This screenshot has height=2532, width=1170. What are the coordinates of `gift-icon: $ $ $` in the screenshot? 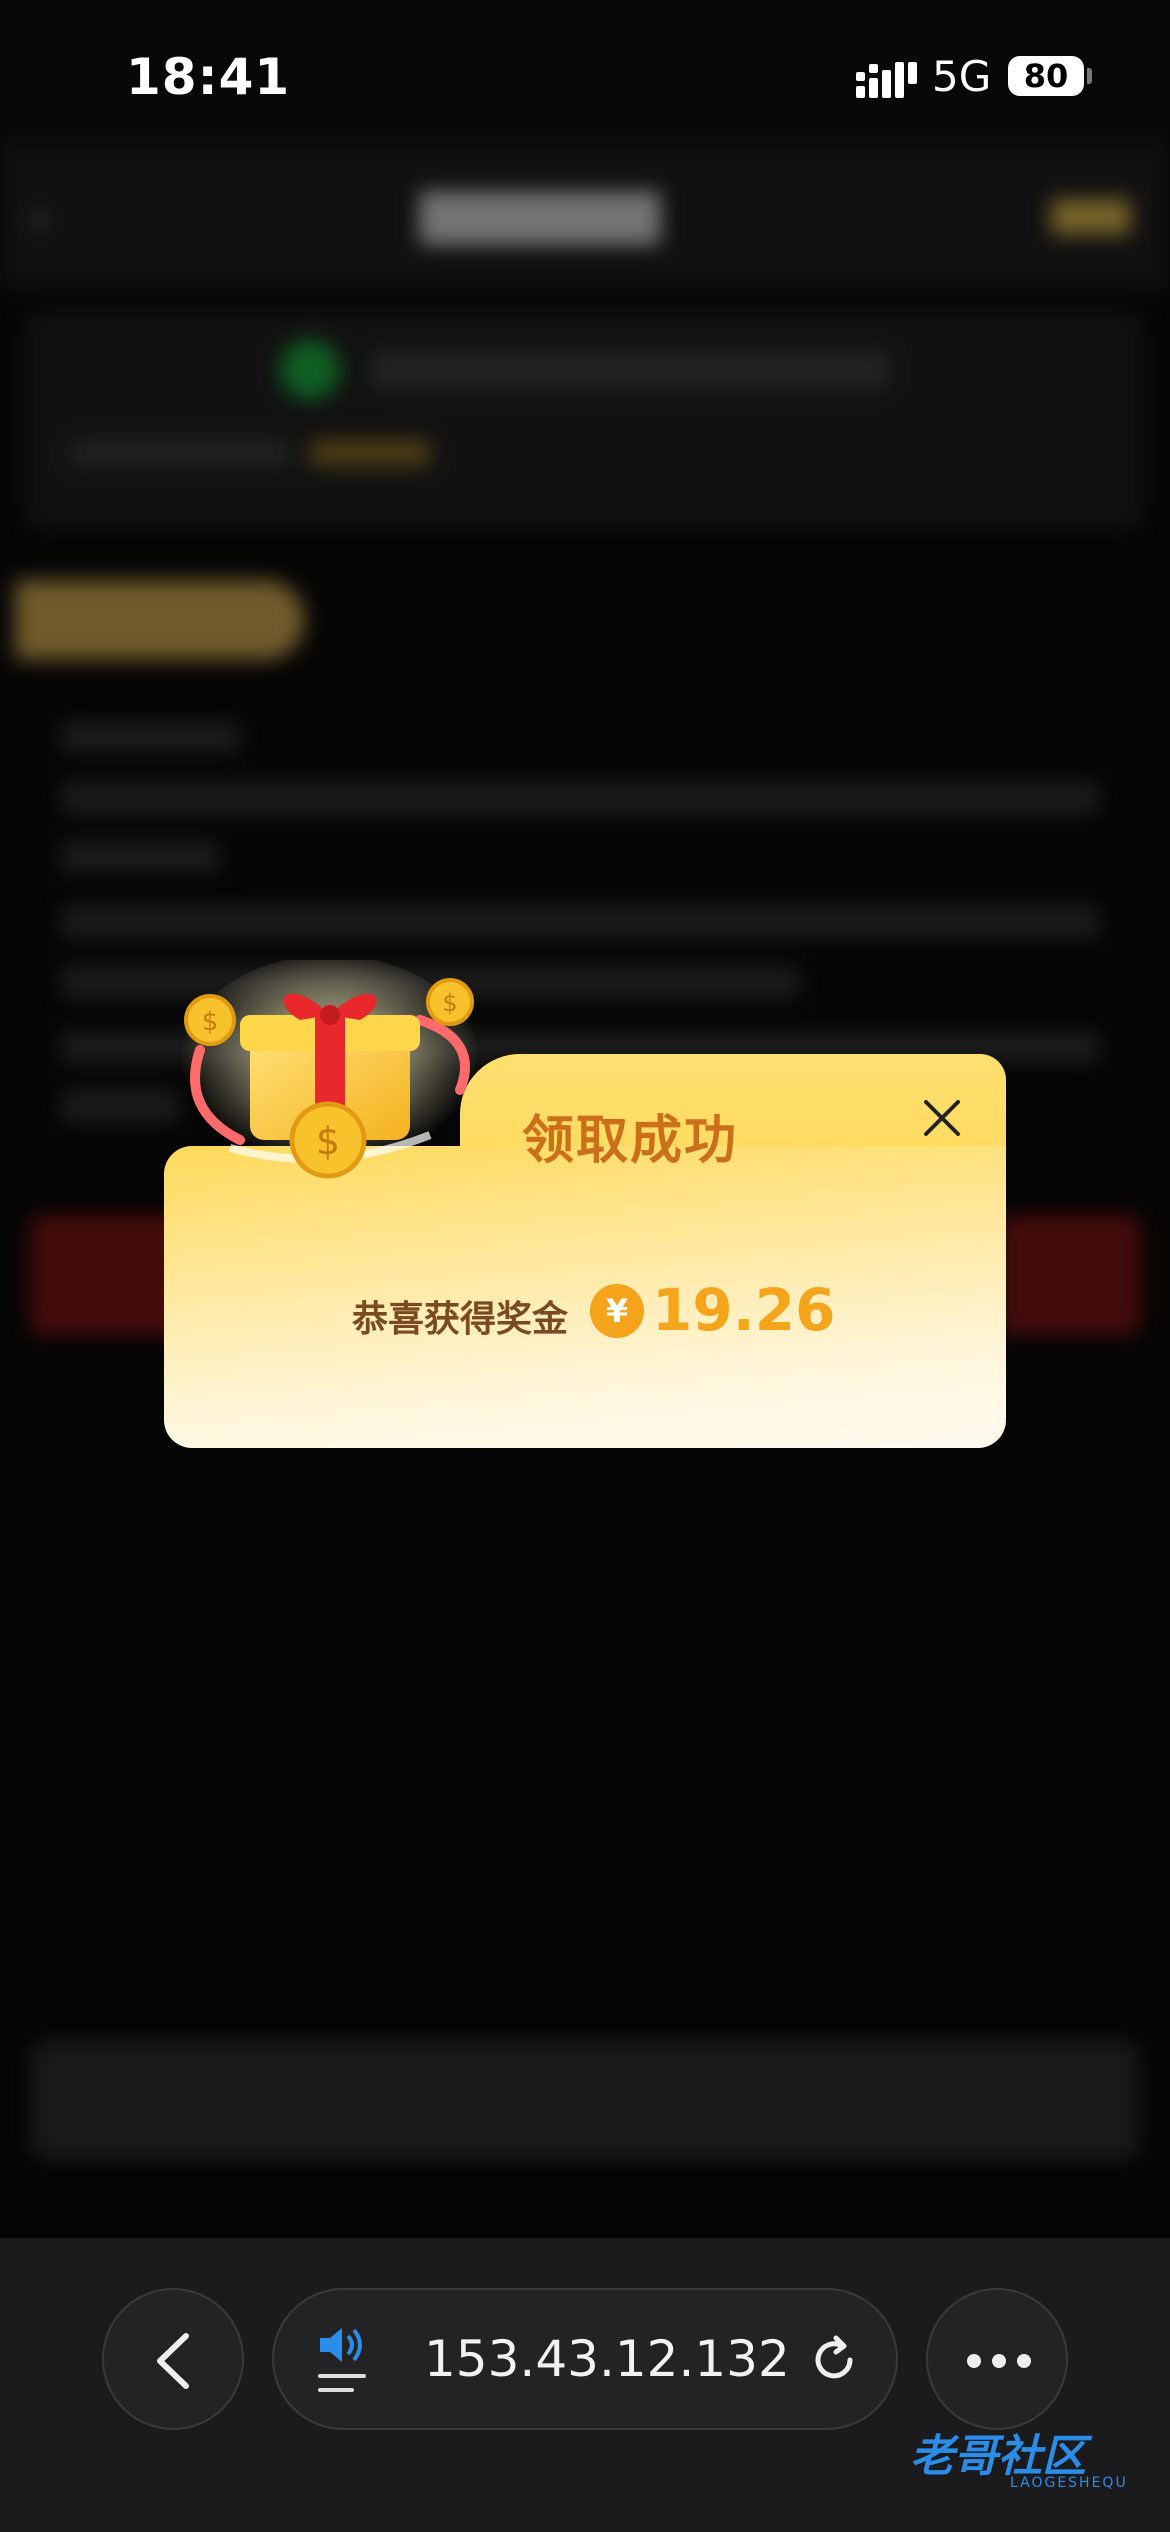 It's located at (330, 1069).